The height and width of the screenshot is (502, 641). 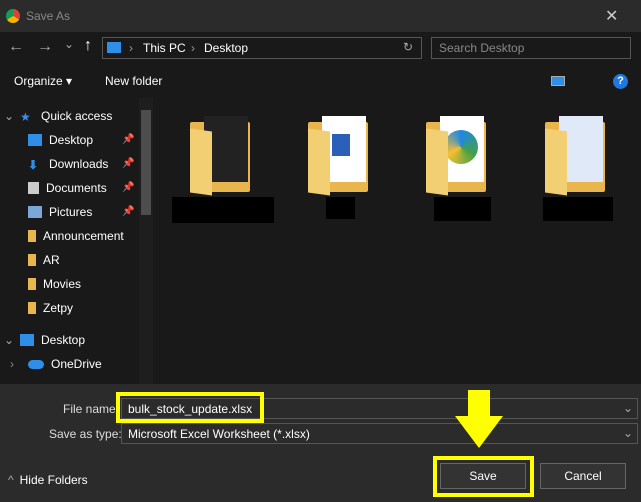 What do you see at coordinates (262, 48) in the screenshot?
I see `address-bar: › This PC › Desktop ↻` at bounding box center [262, 48].